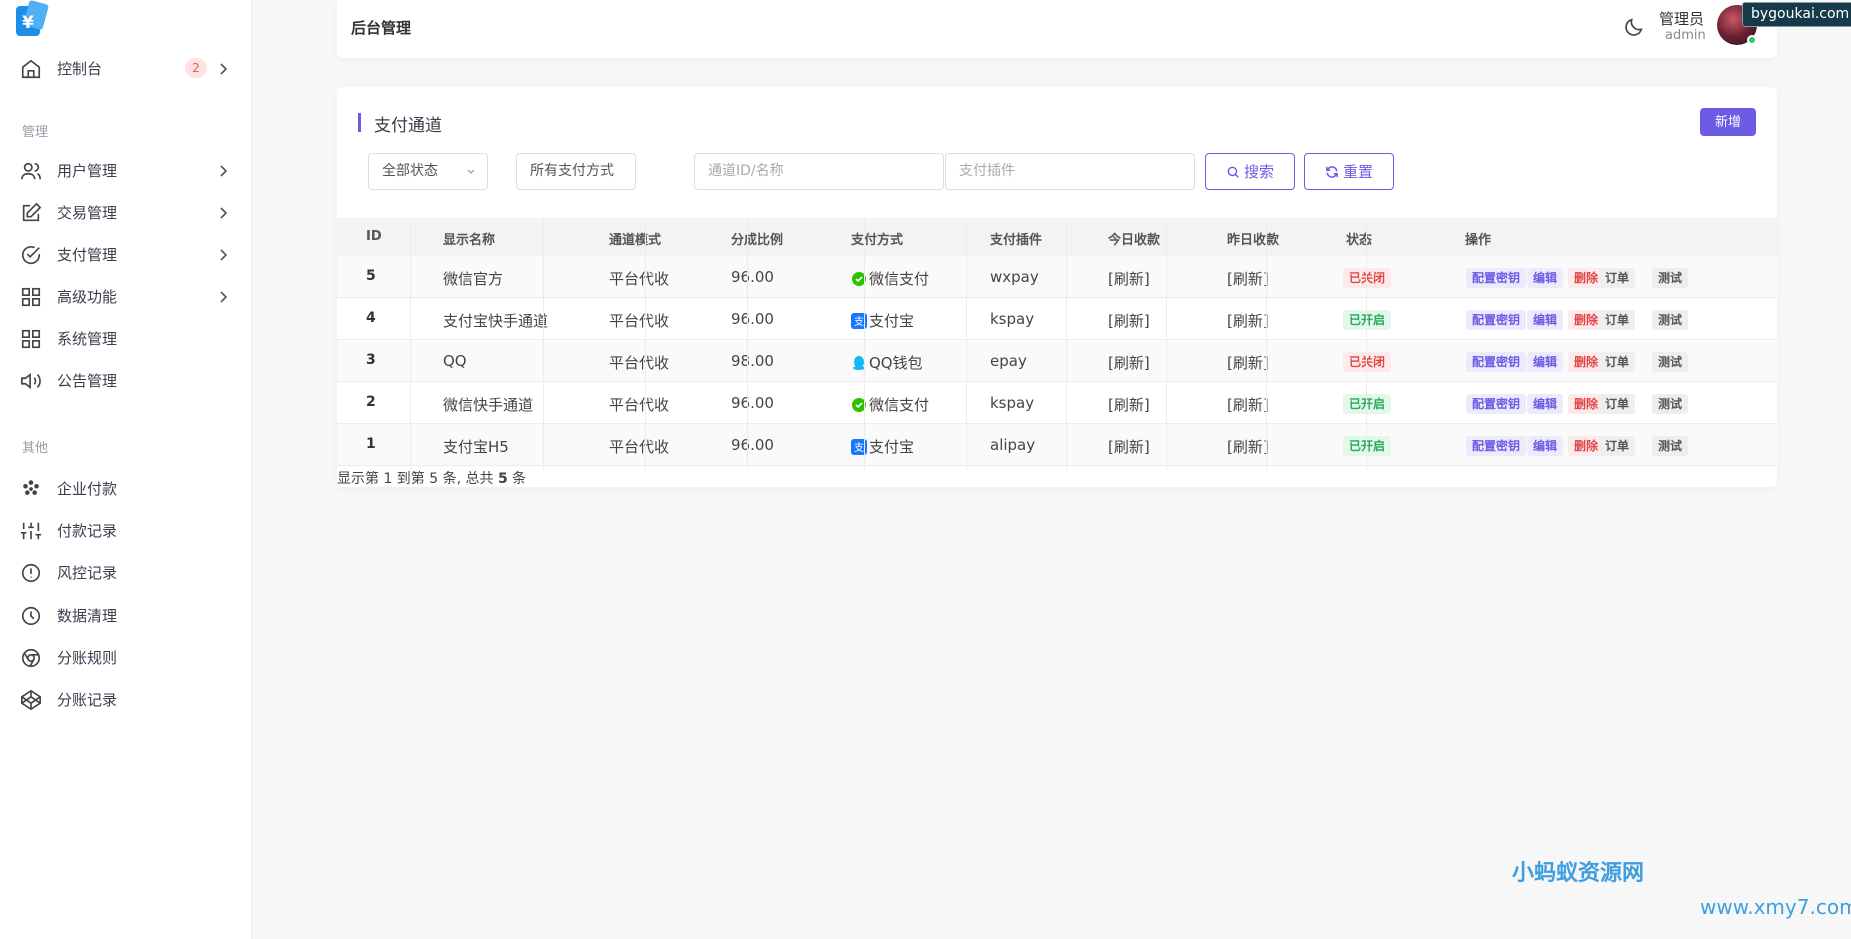 The image size is (1851, 939). Describe the element at coordinates (1728, 122) in the screenshot. I see `add-button: 新增` at that location.